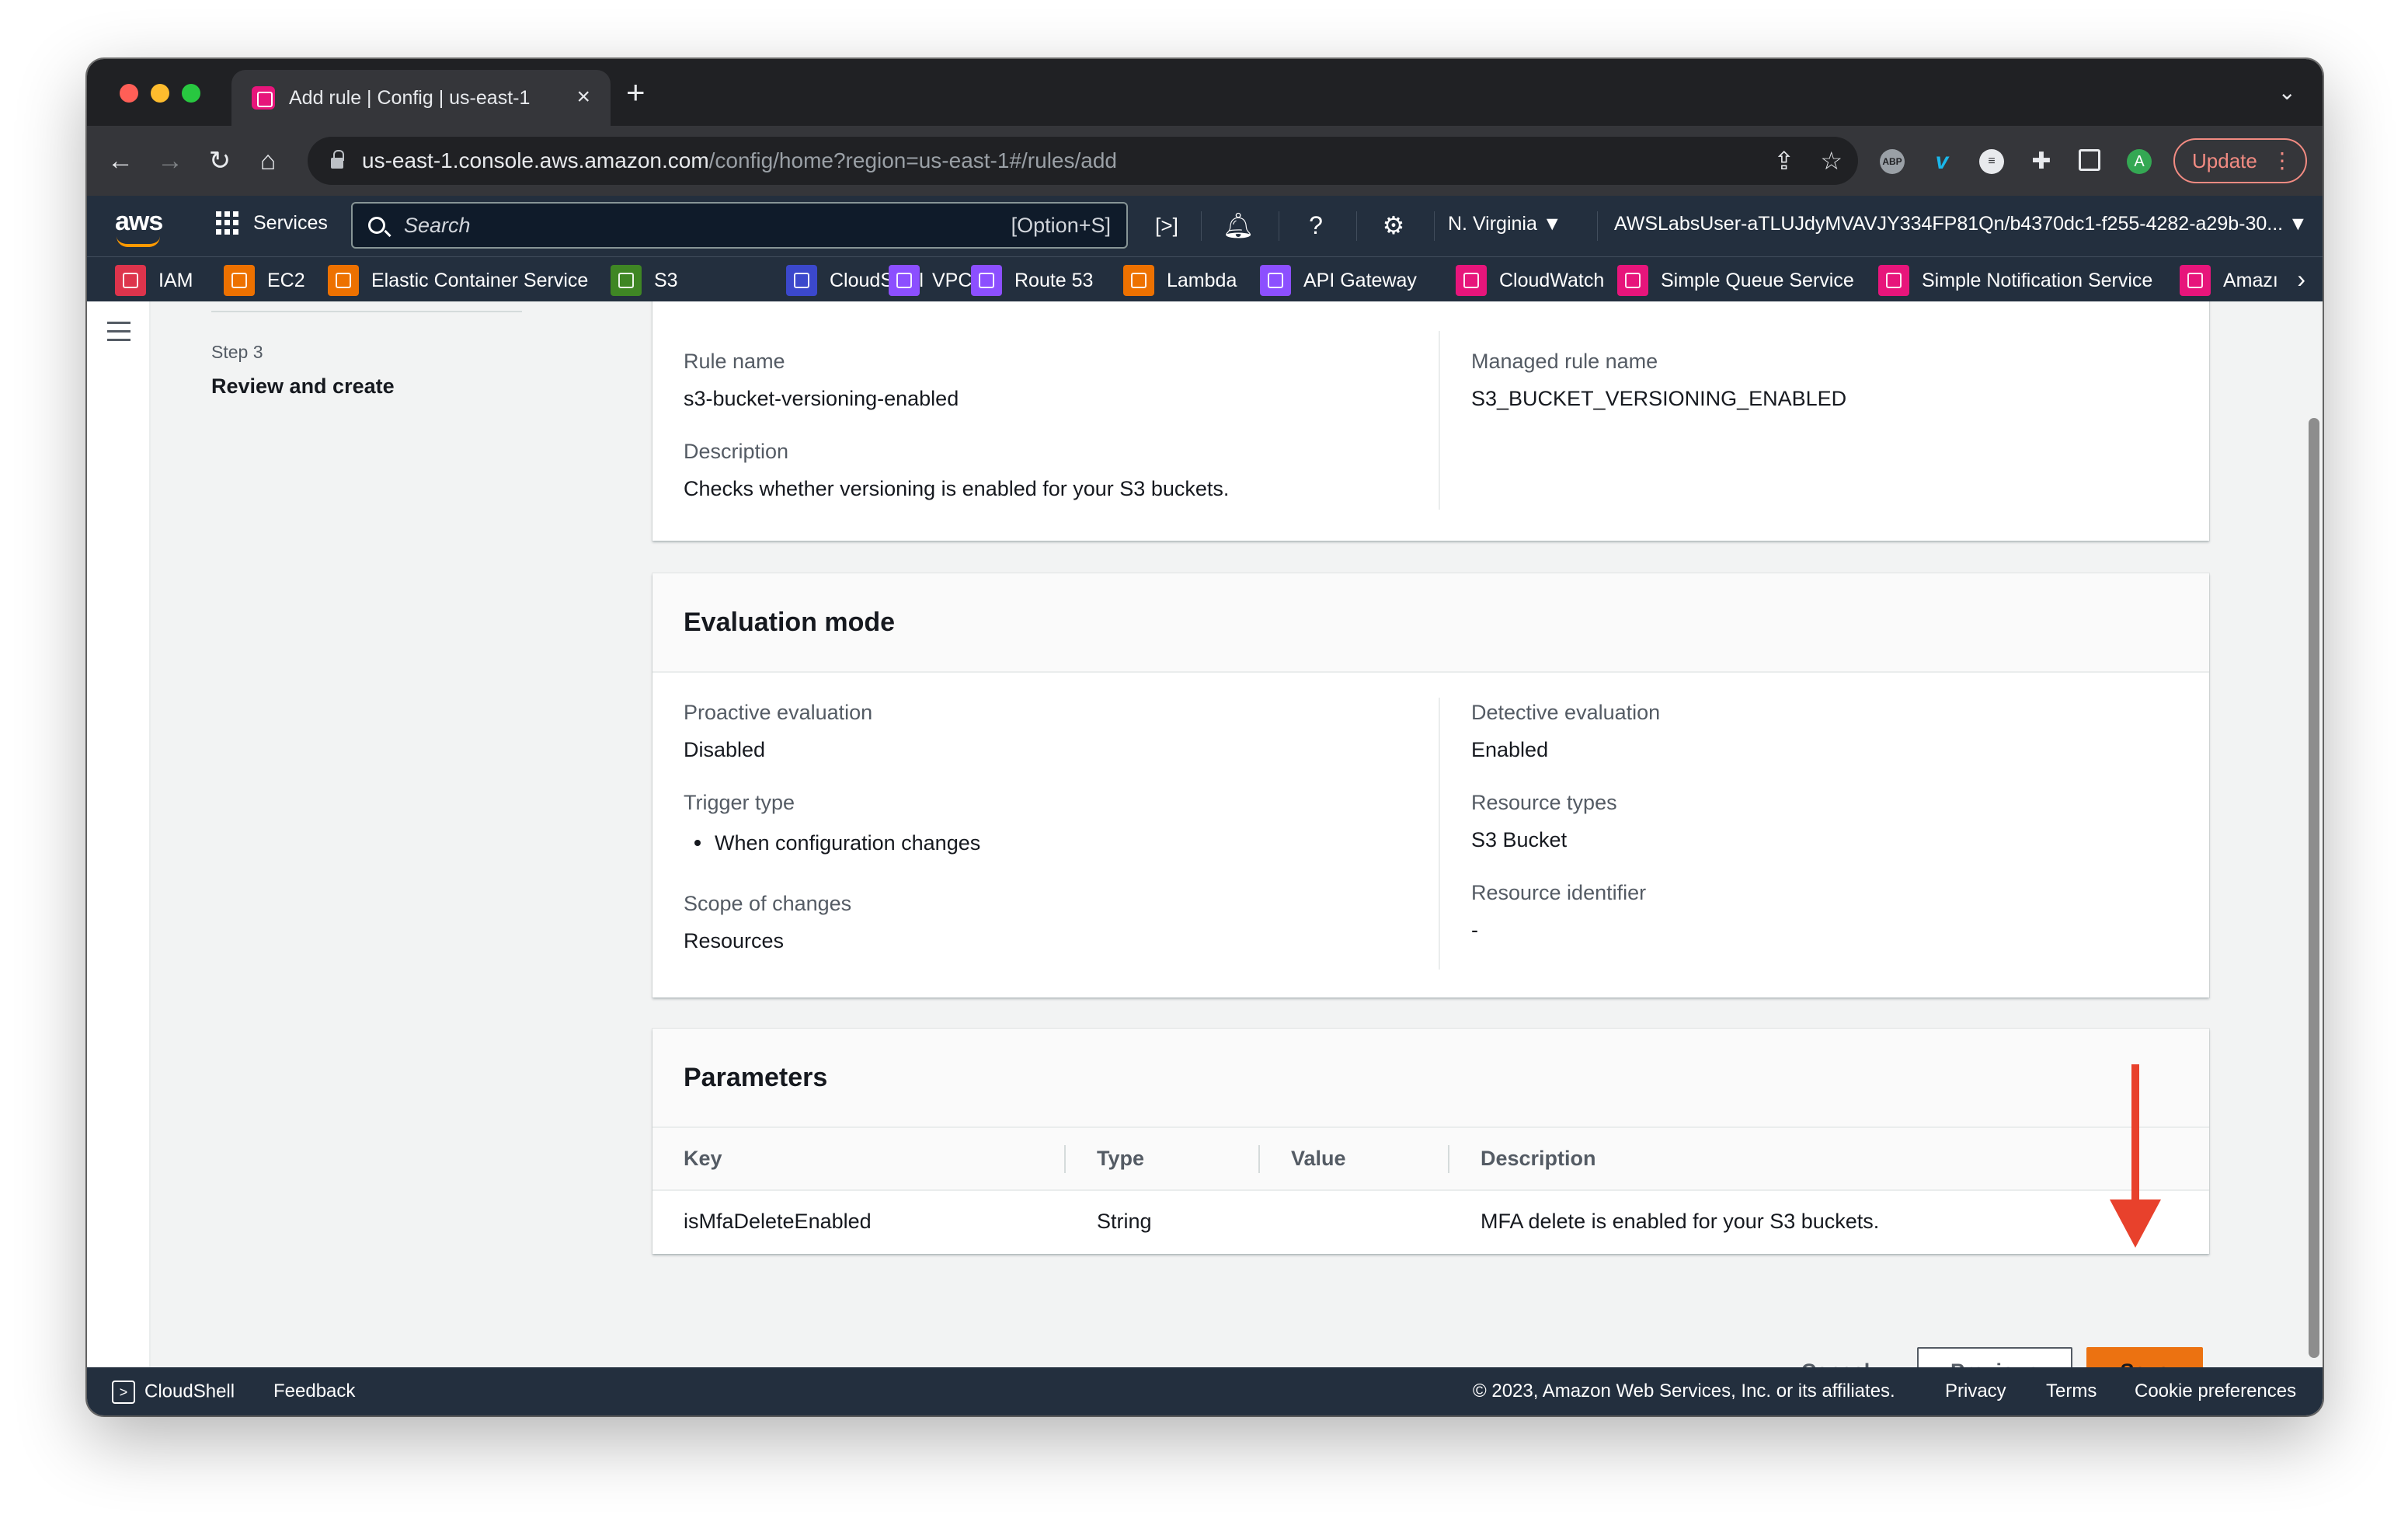 The height and width of the screenshot is (1532, 2408). Describe the element at coordinates (2282, 161) in the screenshot. I see `more-menu-icon: ⋮` at that location.